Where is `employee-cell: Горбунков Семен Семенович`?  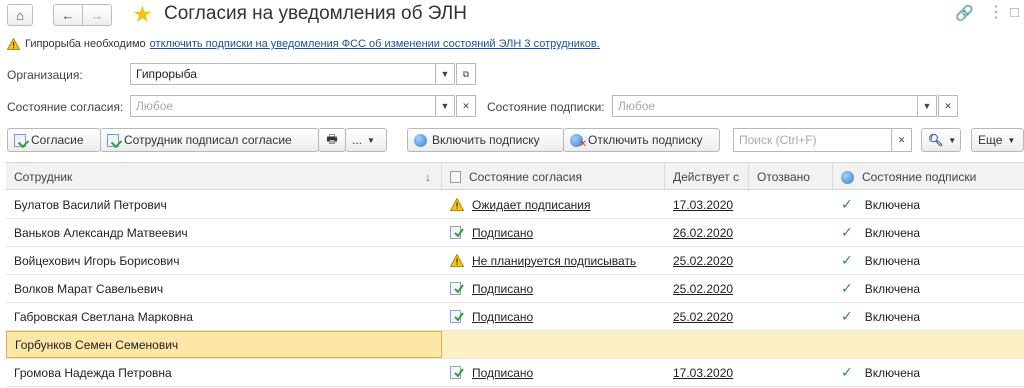 employee-cell: Горбунков Семен Семенович is located at coordinates (224, 344).